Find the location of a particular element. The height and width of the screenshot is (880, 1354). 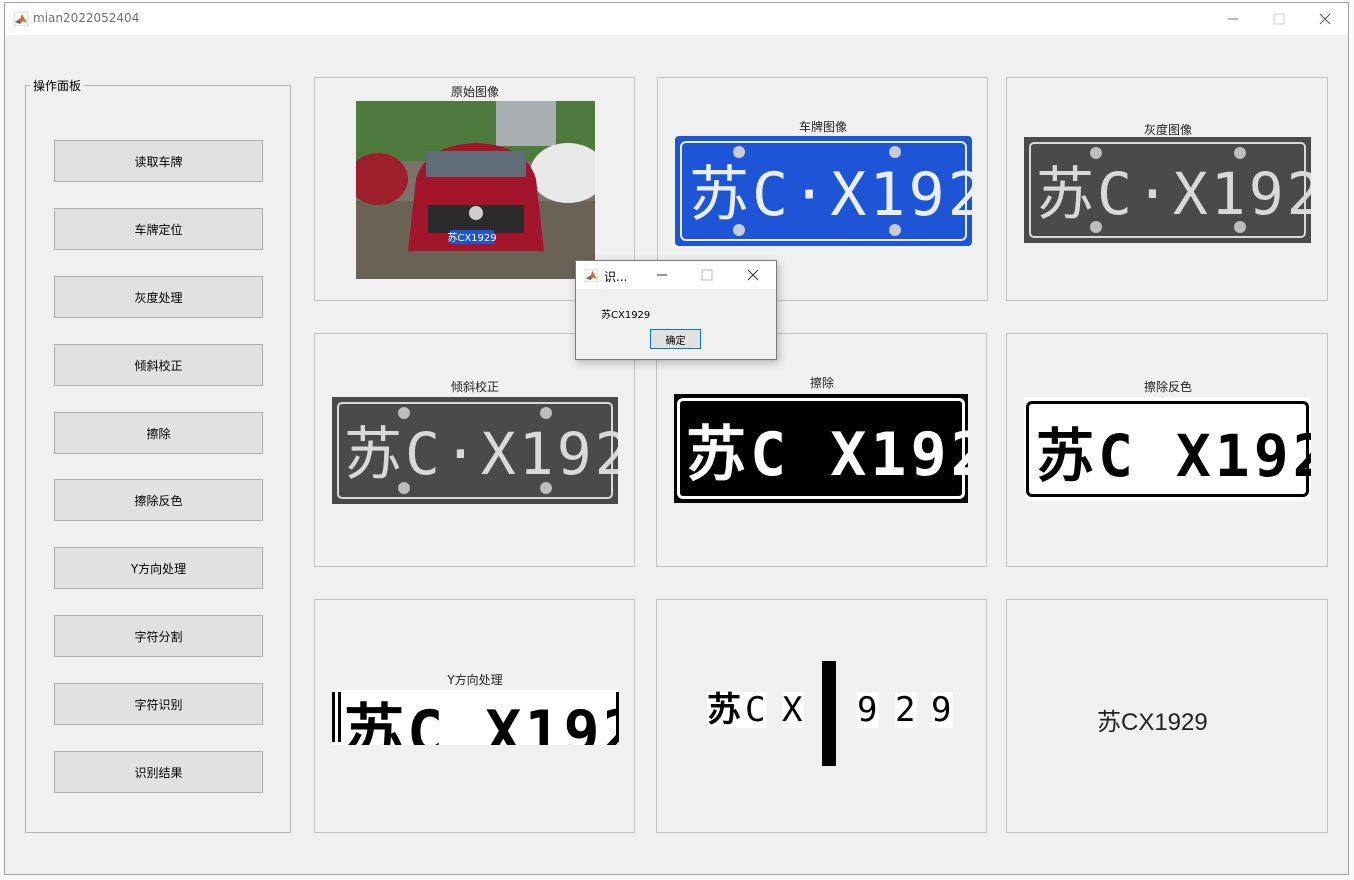

erase-province: 苏 is located at coordinates (718, 455).